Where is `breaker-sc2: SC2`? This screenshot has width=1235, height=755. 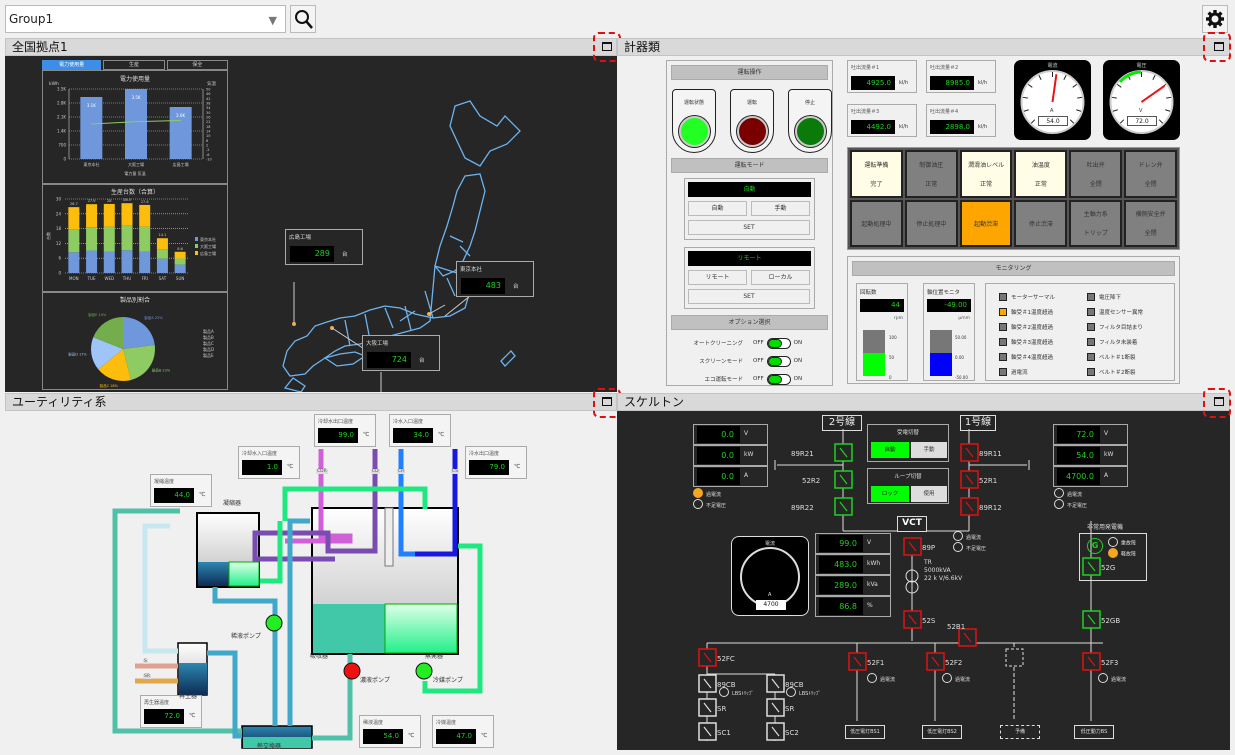 breaker-sc2: SC2 is located at coordinates (782, 731).